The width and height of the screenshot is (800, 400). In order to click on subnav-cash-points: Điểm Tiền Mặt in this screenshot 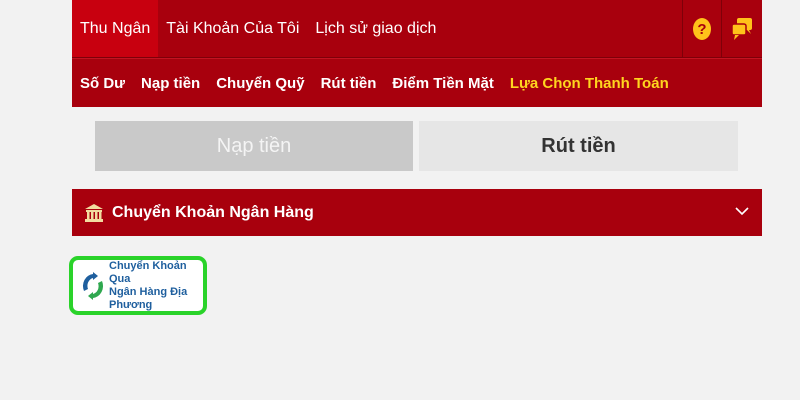, I will do `click(442, 83)`.